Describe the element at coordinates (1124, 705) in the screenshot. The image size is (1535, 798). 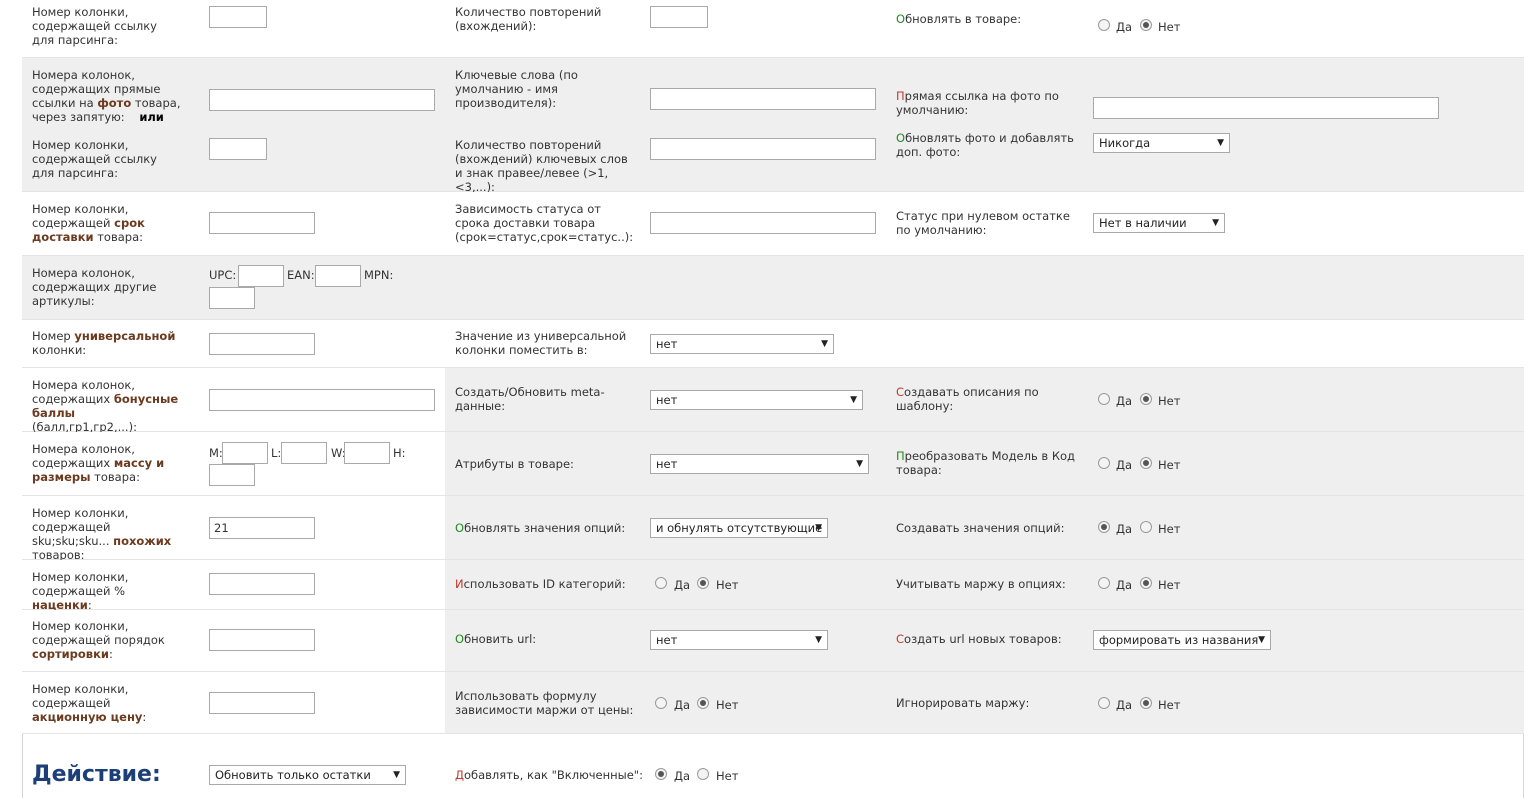
I see `ignore-margin-yes-label: Да` at that location.